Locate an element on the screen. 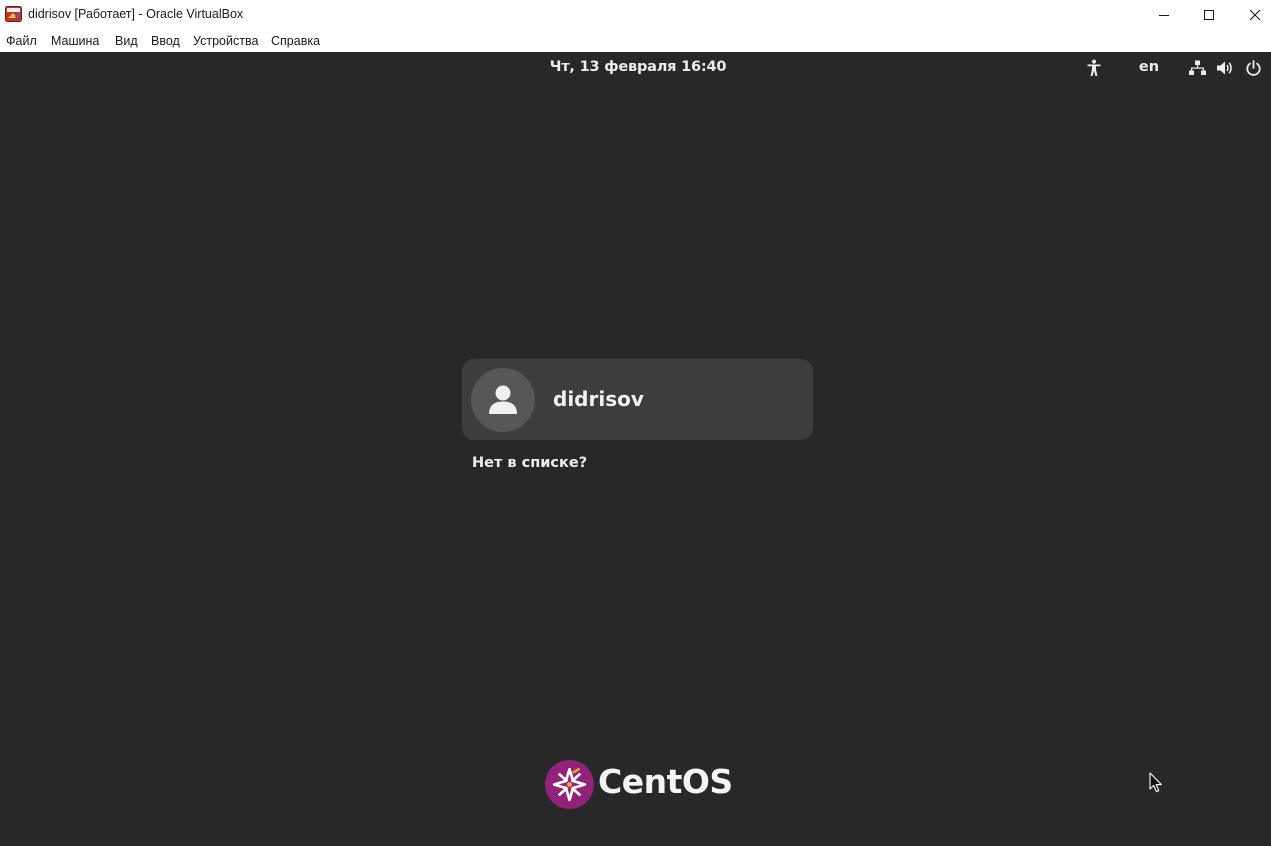  close-icon is located at coordinates (1255, 14).